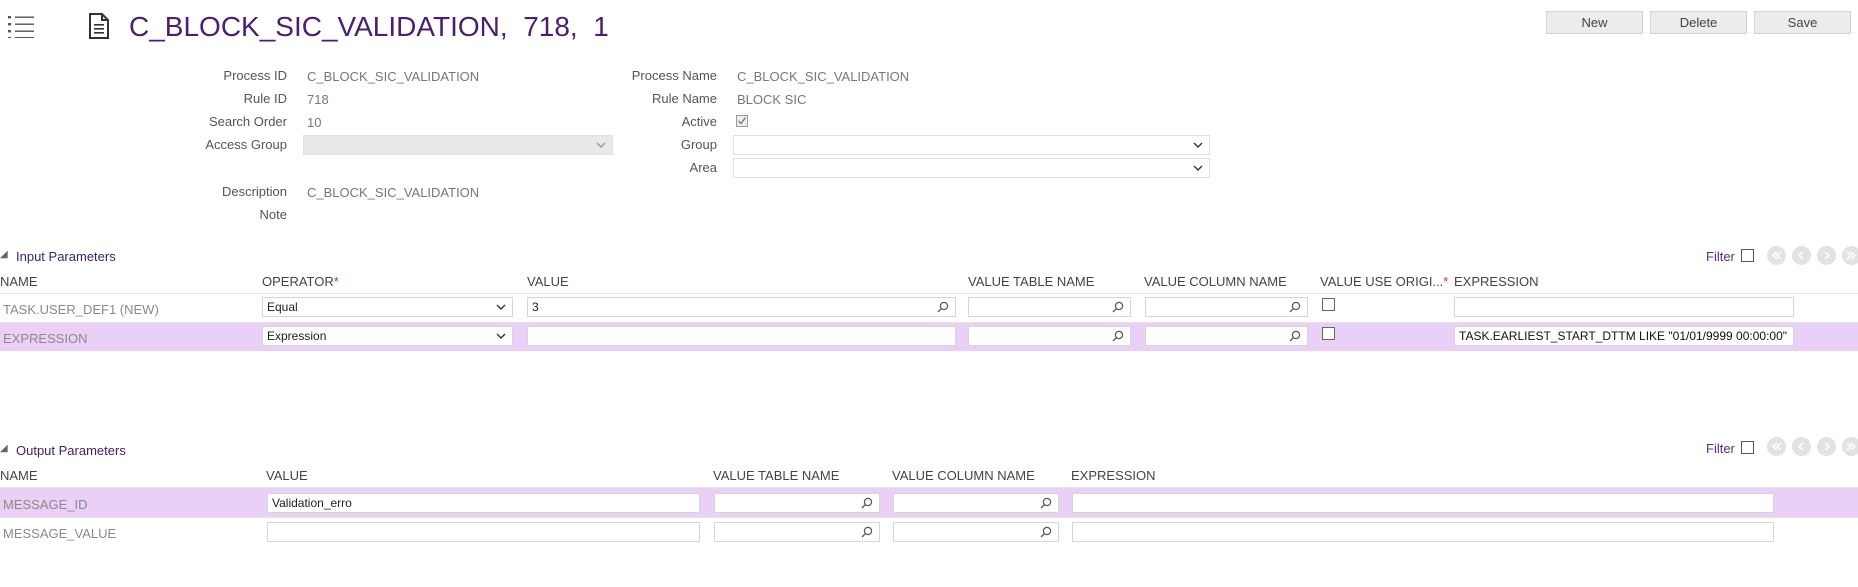  Describe the element at coordinates (823, 76) in the screenshot. I see `process-name-value: C_BLOCK_SIC_VALIDATION` at that location.